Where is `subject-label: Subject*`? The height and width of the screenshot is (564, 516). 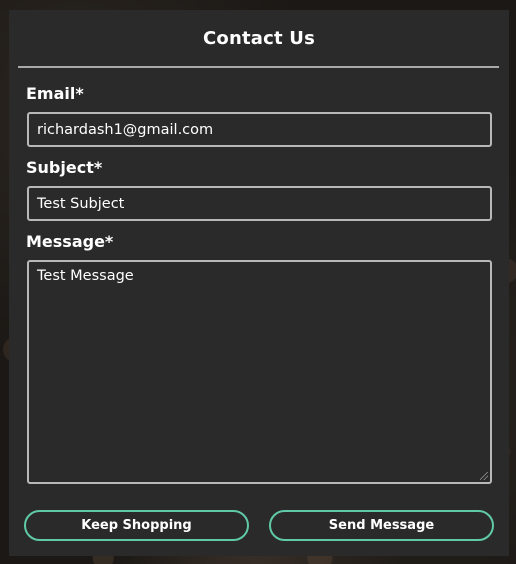 subject-label: Subject* is located at coordinates (64, 167).